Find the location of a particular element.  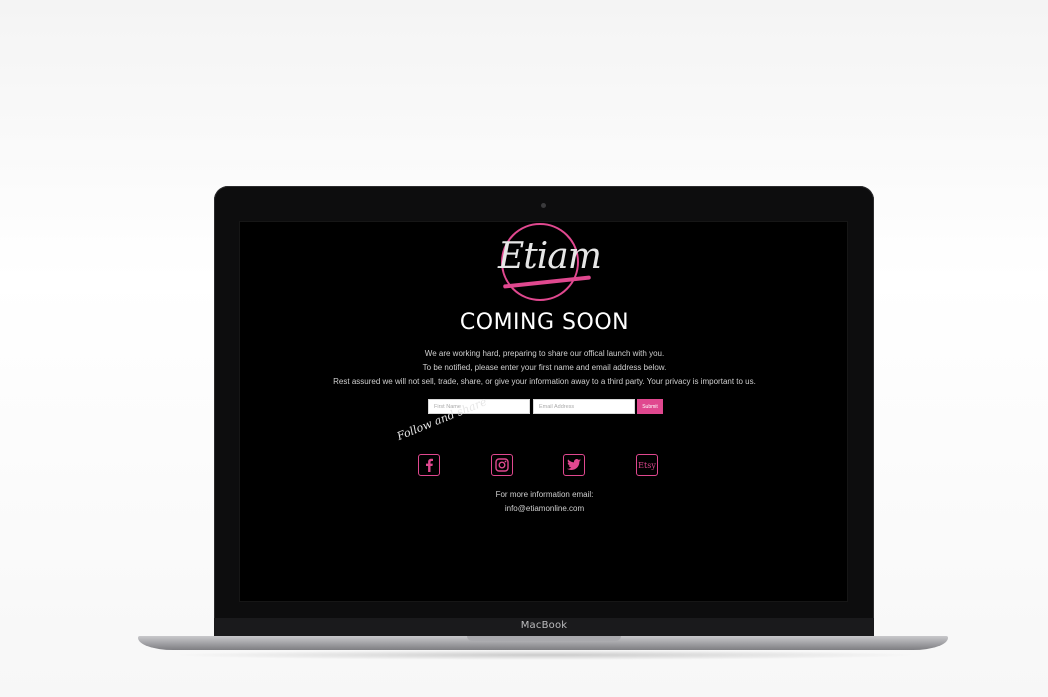

submit-button: Submit is located at coordinates (650, 406).